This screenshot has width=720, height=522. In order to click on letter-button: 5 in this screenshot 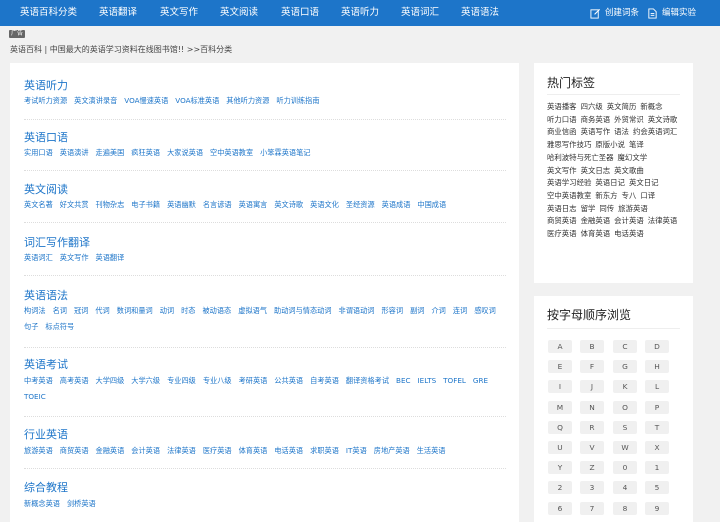, I will do `click(657, 488)`.